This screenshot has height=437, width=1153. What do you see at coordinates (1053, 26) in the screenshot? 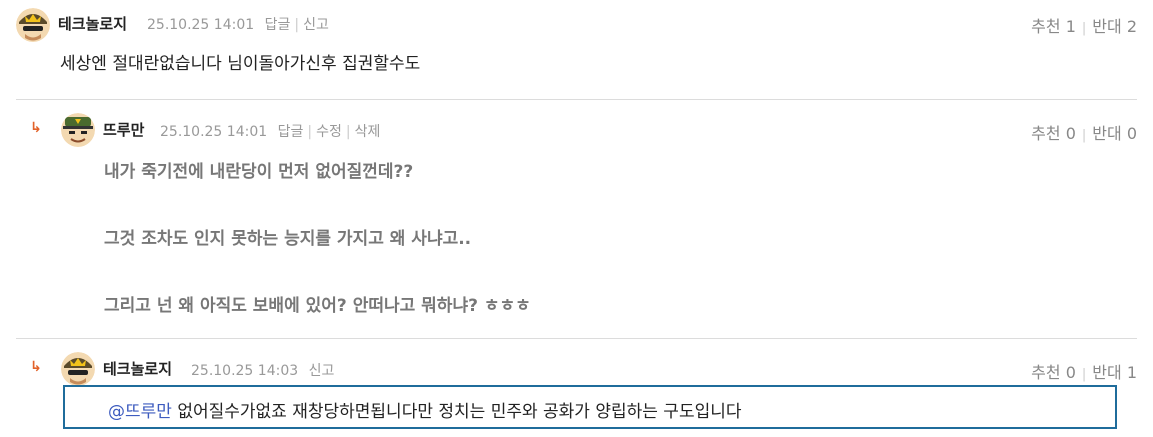
I see `upvote-button: 추천 1` at bounding box center [1053, 26].